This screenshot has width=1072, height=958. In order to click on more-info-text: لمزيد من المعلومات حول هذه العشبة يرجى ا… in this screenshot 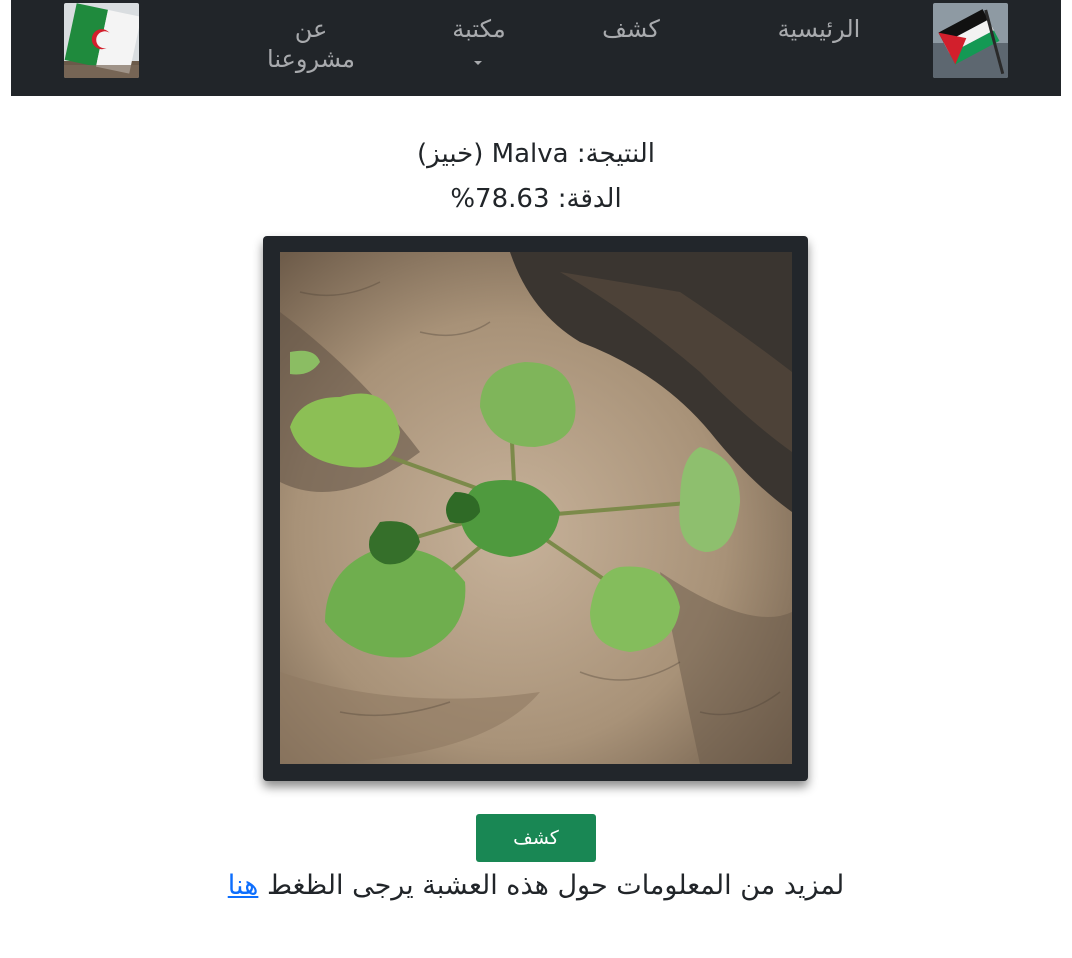, I will do `click(536, 885)`.